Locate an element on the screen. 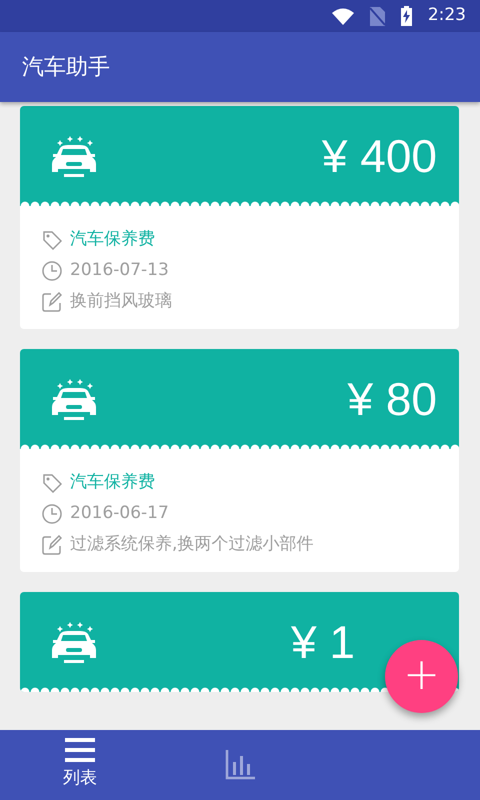  battery-charging-icon is located at coordinates (406, 16).